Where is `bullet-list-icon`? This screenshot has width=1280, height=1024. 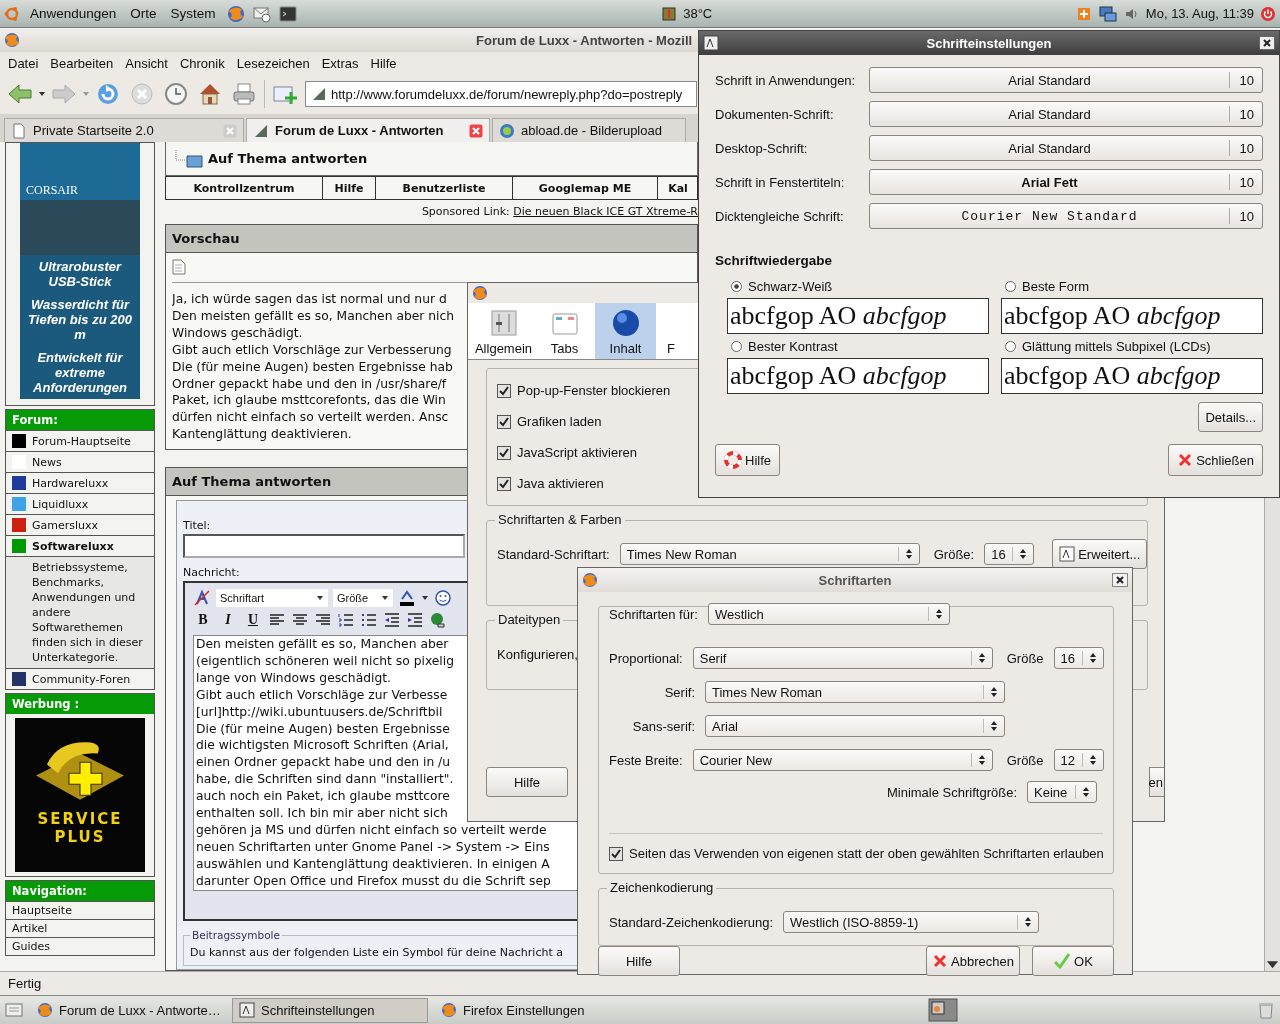 bullet-list-icon is located at coordinates (369, 620).